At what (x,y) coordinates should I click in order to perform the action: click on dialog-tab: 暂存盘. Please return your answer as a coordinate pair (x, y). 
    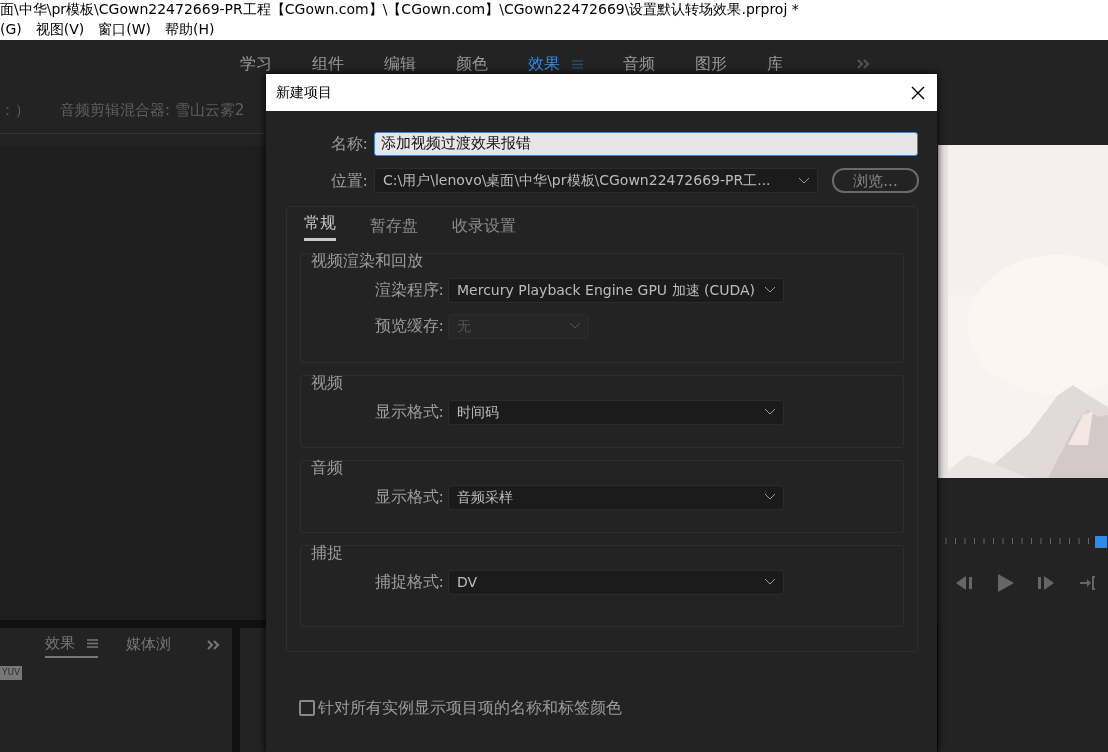
    Looking at the image, I should click on (394, 227).